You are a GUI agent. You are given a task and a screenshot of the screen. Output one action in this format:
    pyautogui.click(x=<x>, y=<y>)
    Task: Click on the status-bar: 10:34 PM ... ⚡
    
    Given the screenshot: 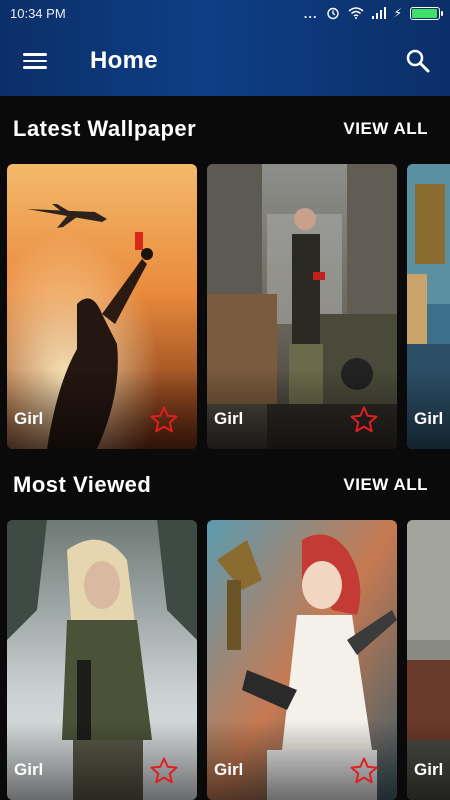 What is the action you would take?
    pyautogui.click(x=225, y=13)
    